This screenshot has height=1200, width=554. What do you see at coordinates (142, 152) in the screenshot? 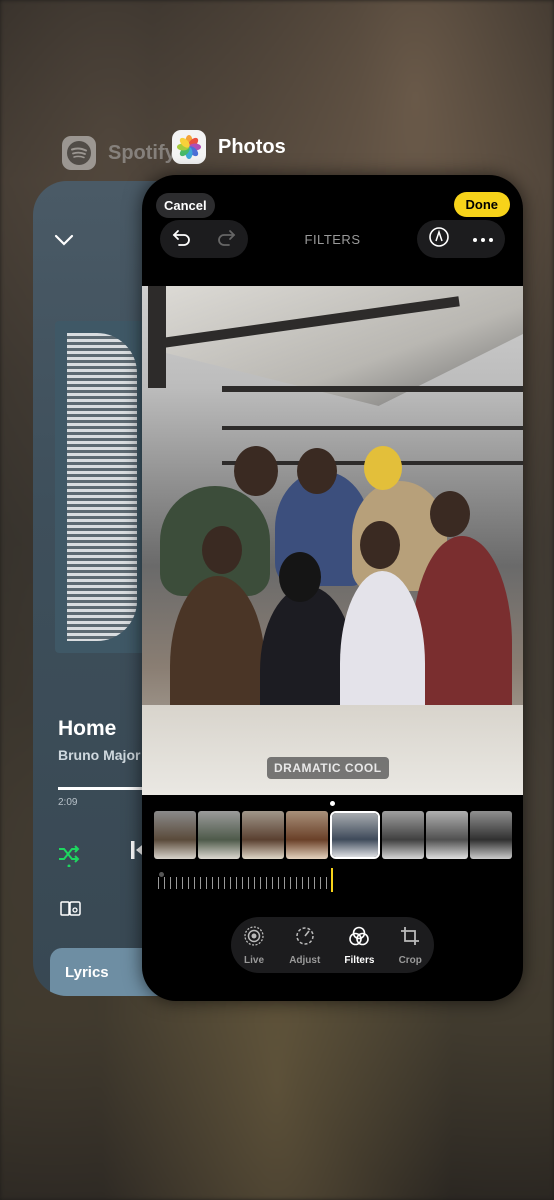
I see `spotify-app-name: Spotify` at bounding box center [142, 152].